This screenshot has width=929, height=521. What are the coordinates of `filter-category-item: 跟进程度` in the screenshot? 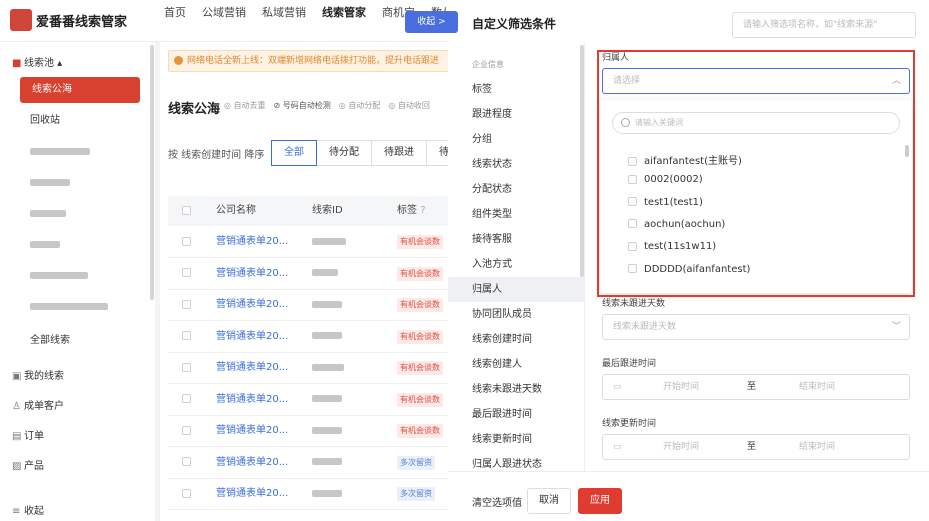 It's located at (516, 114).